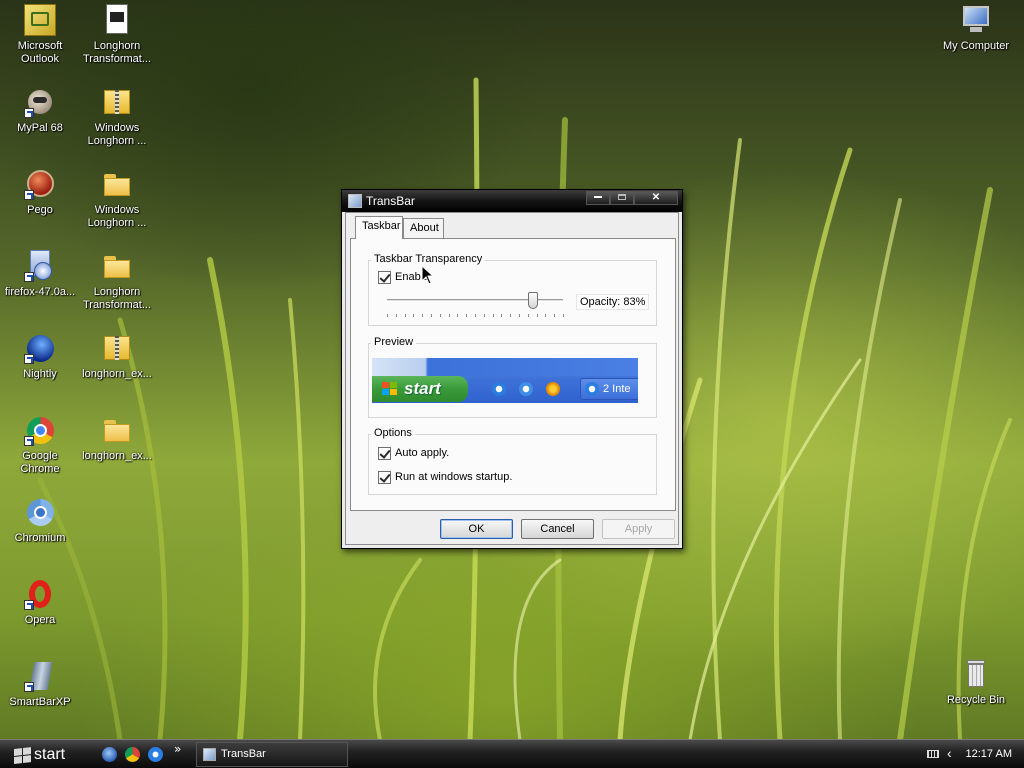 Image resolution: width=1024 pixels, height=768 pixels. What do you see at coordinates (390, 201) in the screenshot?
I see `window-title: TransBar` at bounding box center [390, 201].